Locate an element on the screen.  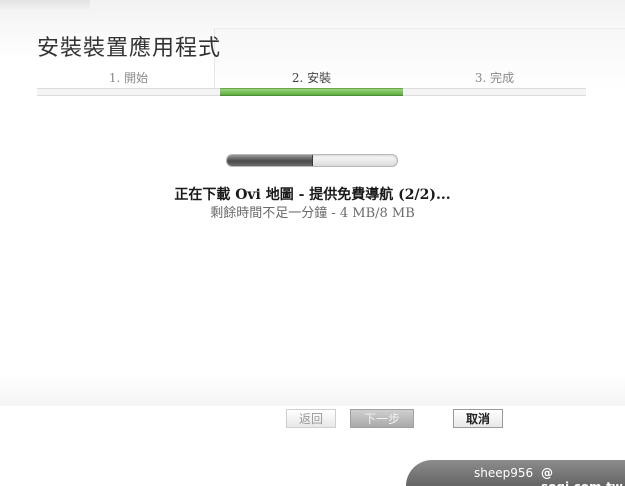
watermark-site: @ sogi.com.tw is located at coordinates (582, 476).